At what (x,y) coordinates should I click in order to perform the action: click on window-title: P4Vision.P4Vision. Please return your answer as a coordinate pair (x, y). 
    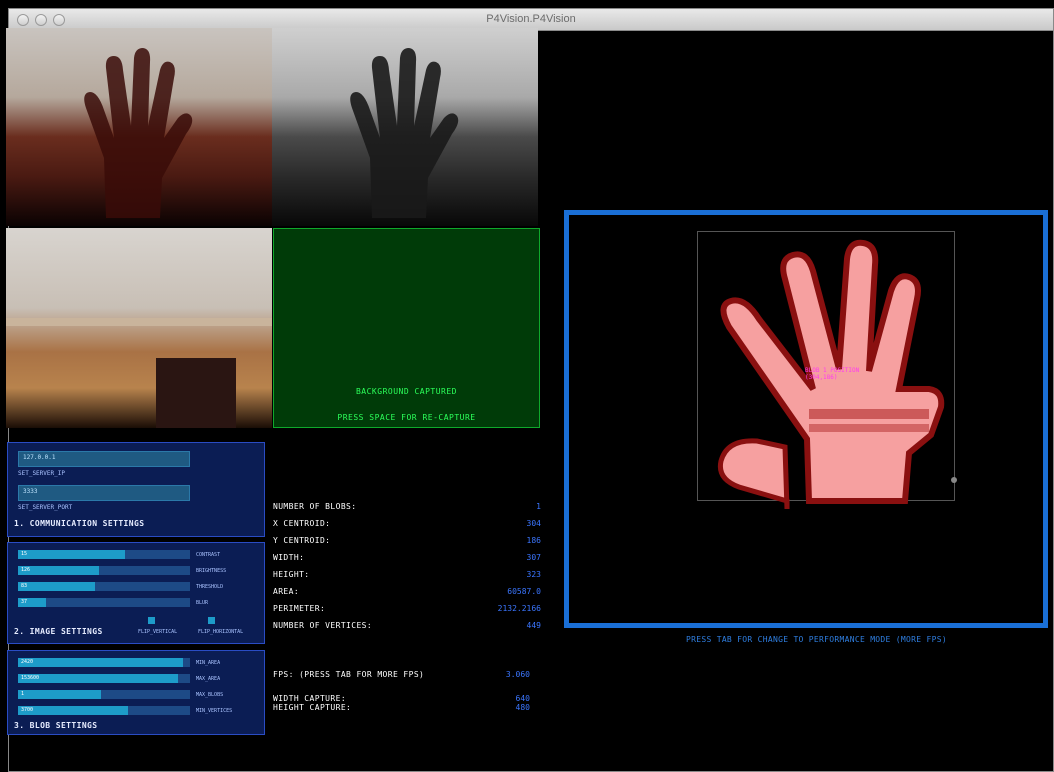
    Looking at the image, I should click on (531, 19).